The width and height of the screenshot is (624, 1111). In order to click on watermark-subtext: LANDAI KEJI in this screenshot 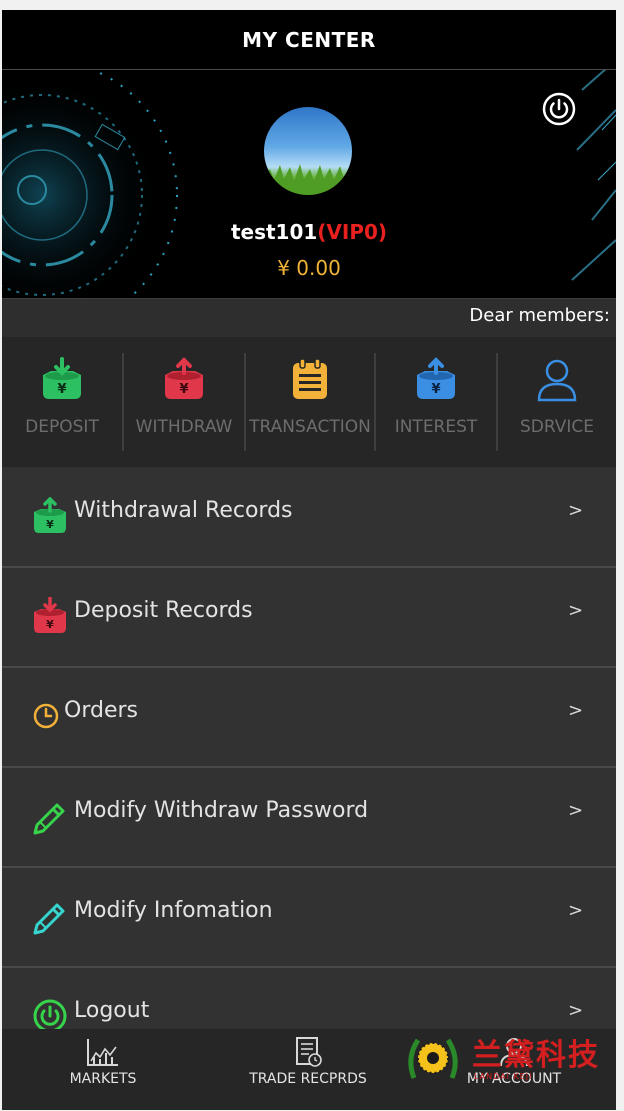, I will do `click(503, 1076)`.